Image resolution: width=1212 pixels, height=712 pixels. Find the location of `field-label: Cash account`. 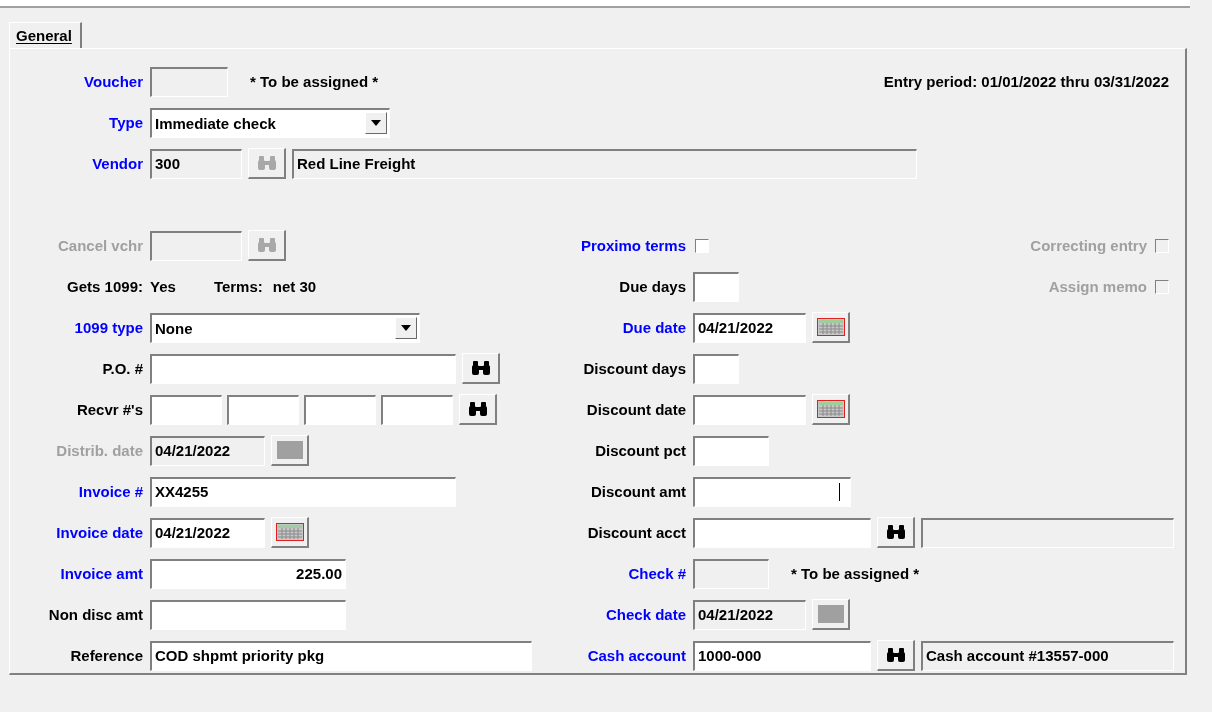

field-label: Cash account is located at coordinates (636, 655).